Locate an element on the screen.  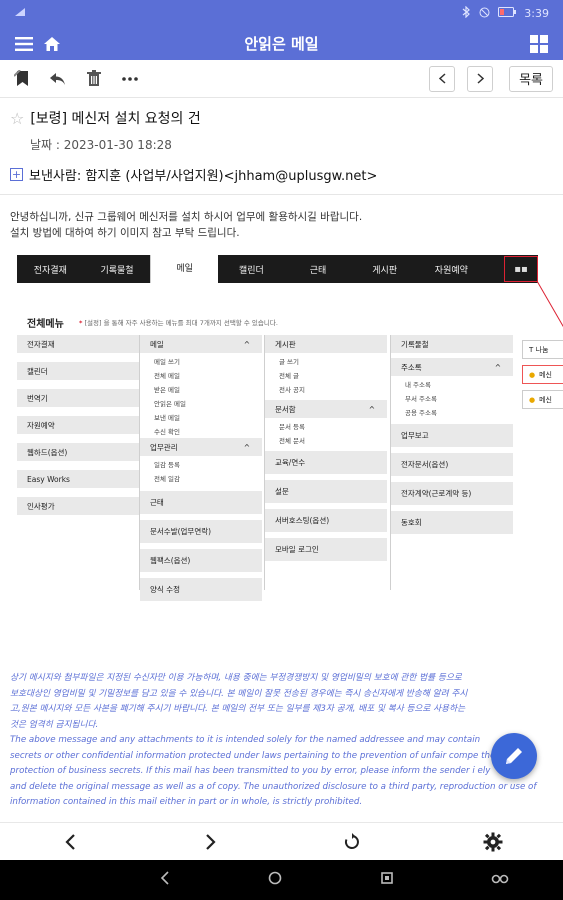
menu-sub: 전체 문서 is located at coordinates (292, 441).